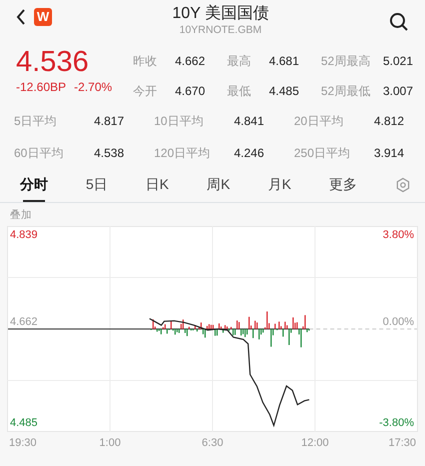 Image resolution: width=425 pixels, height=466 pixels. What do you see at coordinates (179, 121) in the screenshot?
I see `average-label: 10日平均` at bounding box center [179, 121].